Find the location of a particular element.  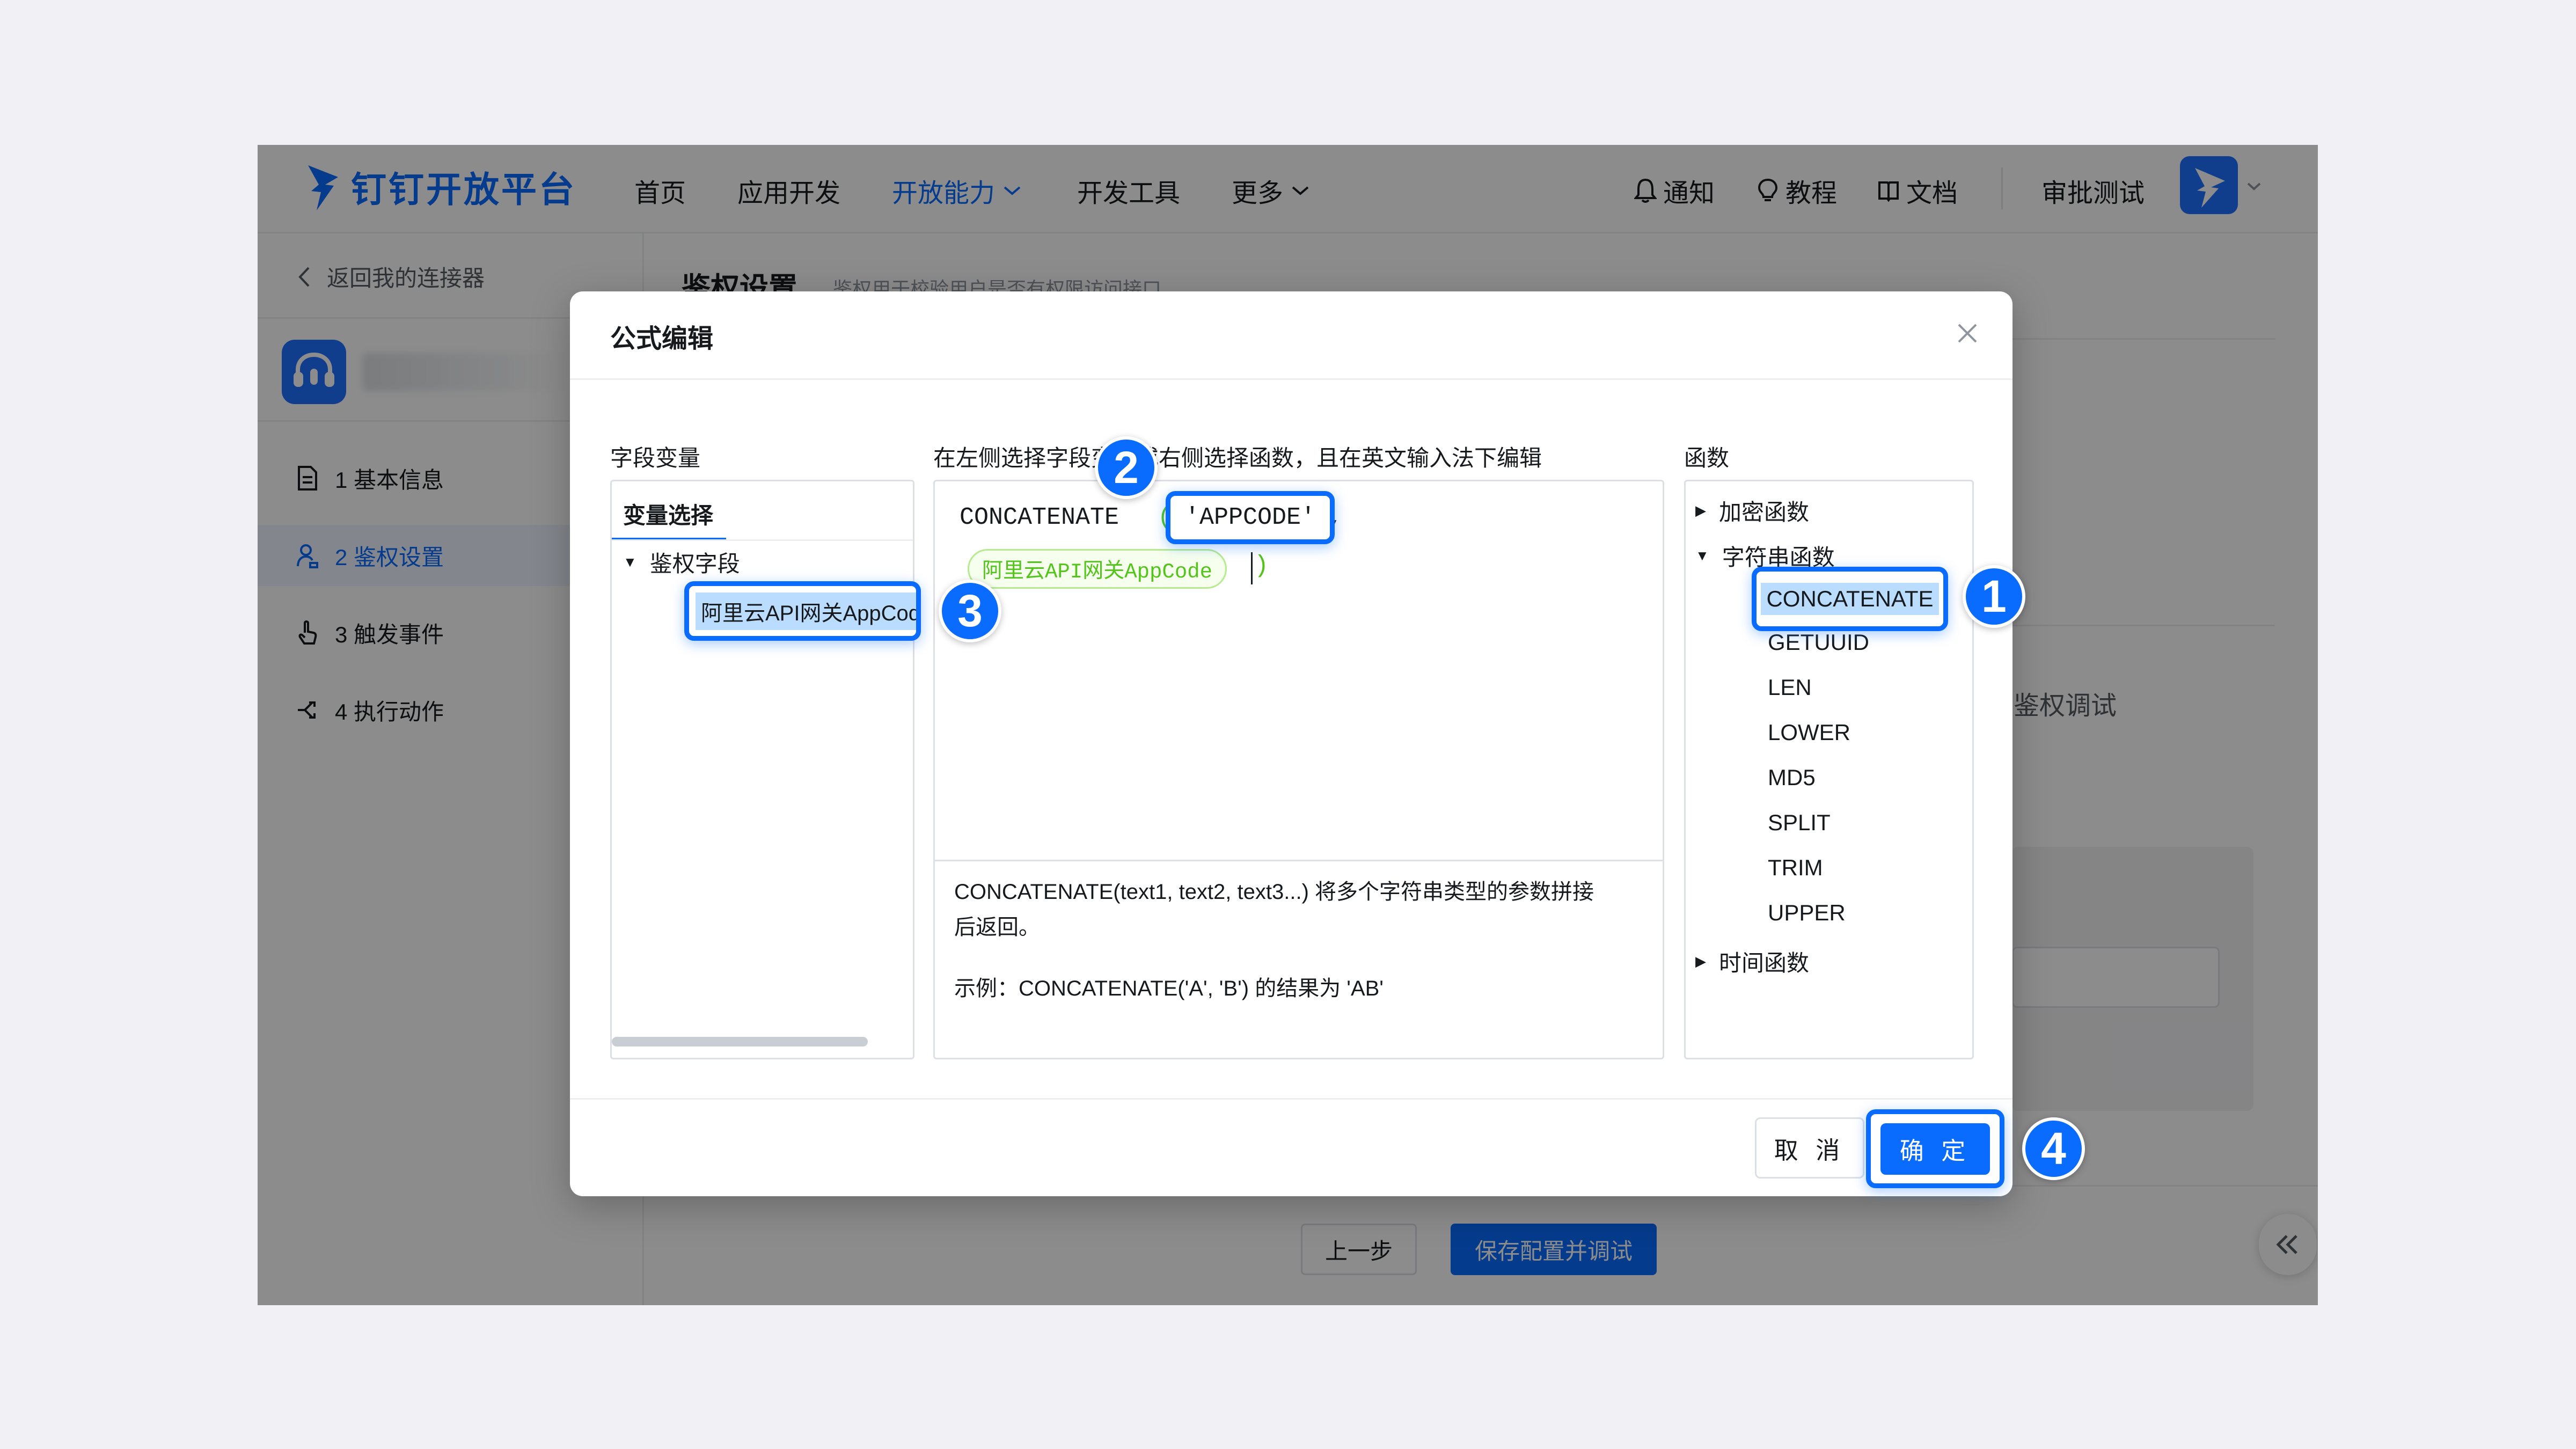

string-argument-token: 'APPCODE' is located at coordinates (1250, 517).